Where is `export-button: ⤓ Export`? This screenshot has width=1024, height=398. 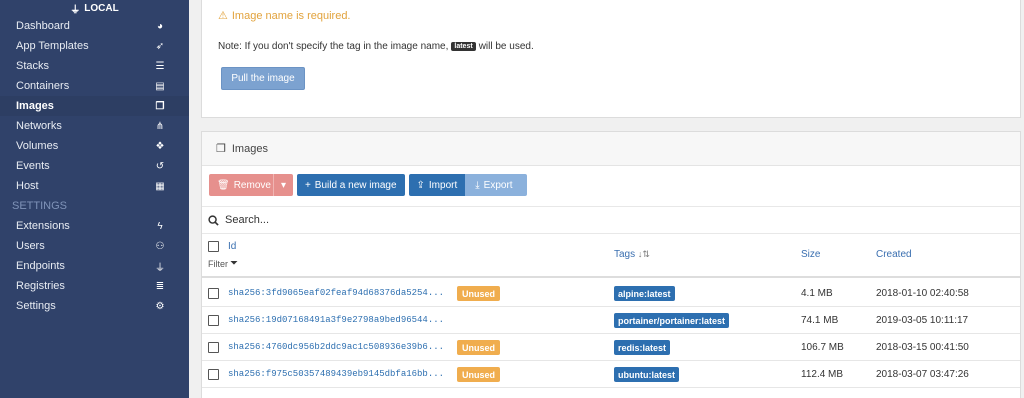 export-button: ⤓ Export is located at coordinates (496, 185).